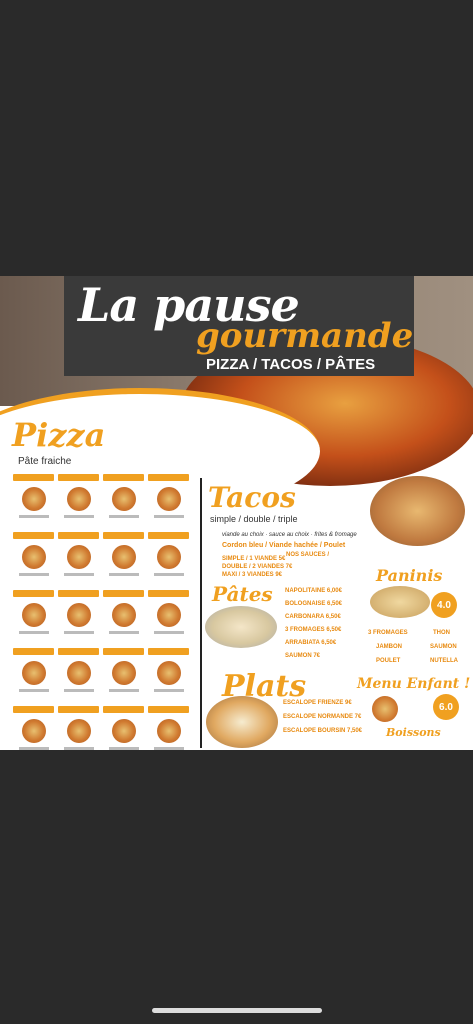 The height and width of the screenshot is (1024, 473). What do you see at coordinates (313, 617) in the screenshot?
I see `pates-item: CARBONARA 6,50€` at bounding box center [313, 617].